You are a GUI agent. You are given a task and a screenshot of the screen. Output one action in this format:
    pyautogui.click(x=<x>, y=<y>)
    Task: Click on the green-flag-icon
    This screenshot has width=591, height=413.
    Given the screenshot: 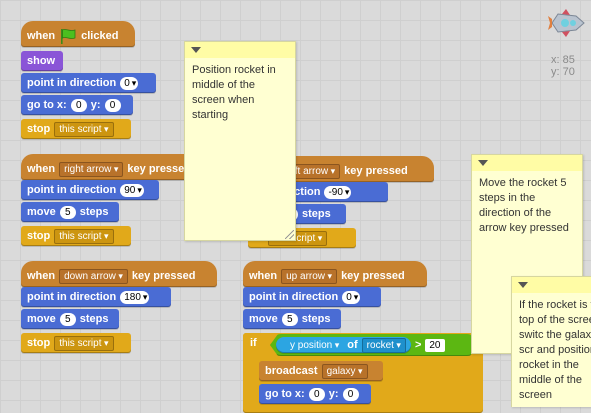 What is the action you would take?
    pyautogui.click(x=68, y=36)
    